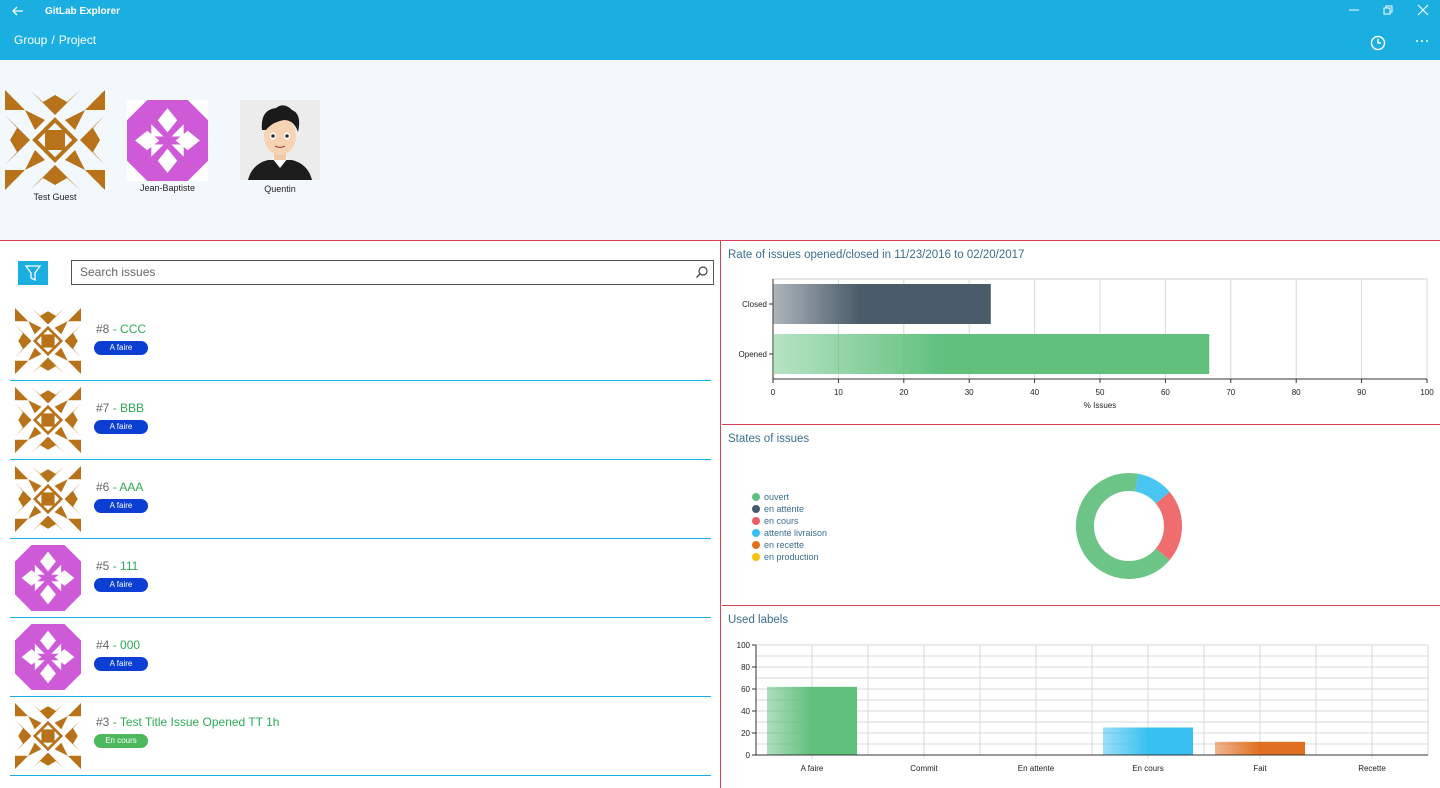 Image resolution: width=1440 pixels, height=788 pixels. What do you see at coordinates (1230, 392) in the screenshot?
I see `x-tick-label: 70` at bounding box center [1230, 392].